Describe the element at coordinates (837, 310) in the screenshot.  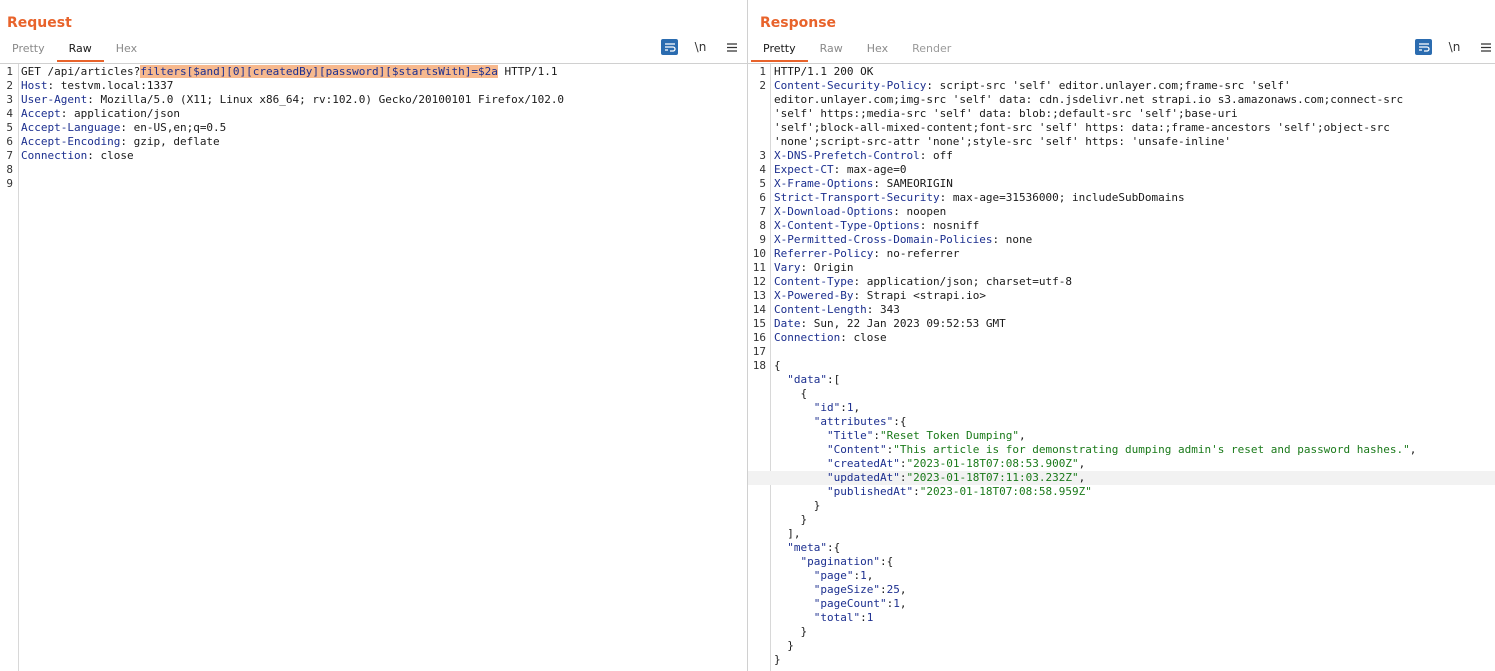
I see `line-content: Content-Length: 343` at that location.